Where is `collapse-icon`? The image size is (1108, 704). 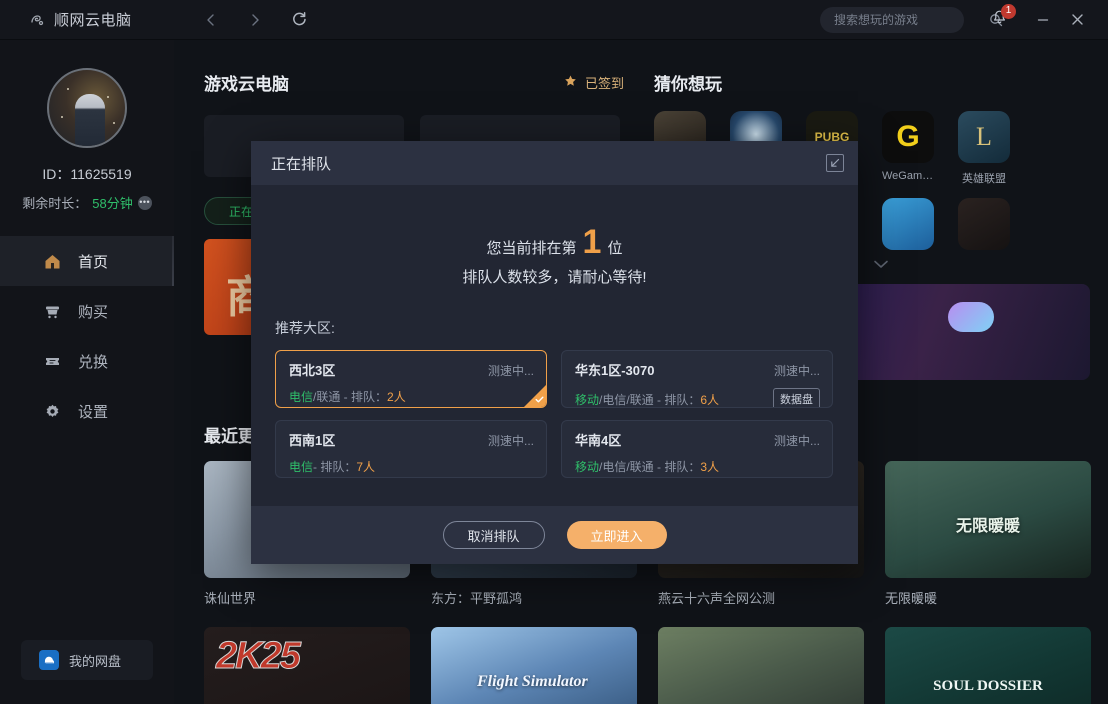 collapse-icon is located at coordinates (835, 163).